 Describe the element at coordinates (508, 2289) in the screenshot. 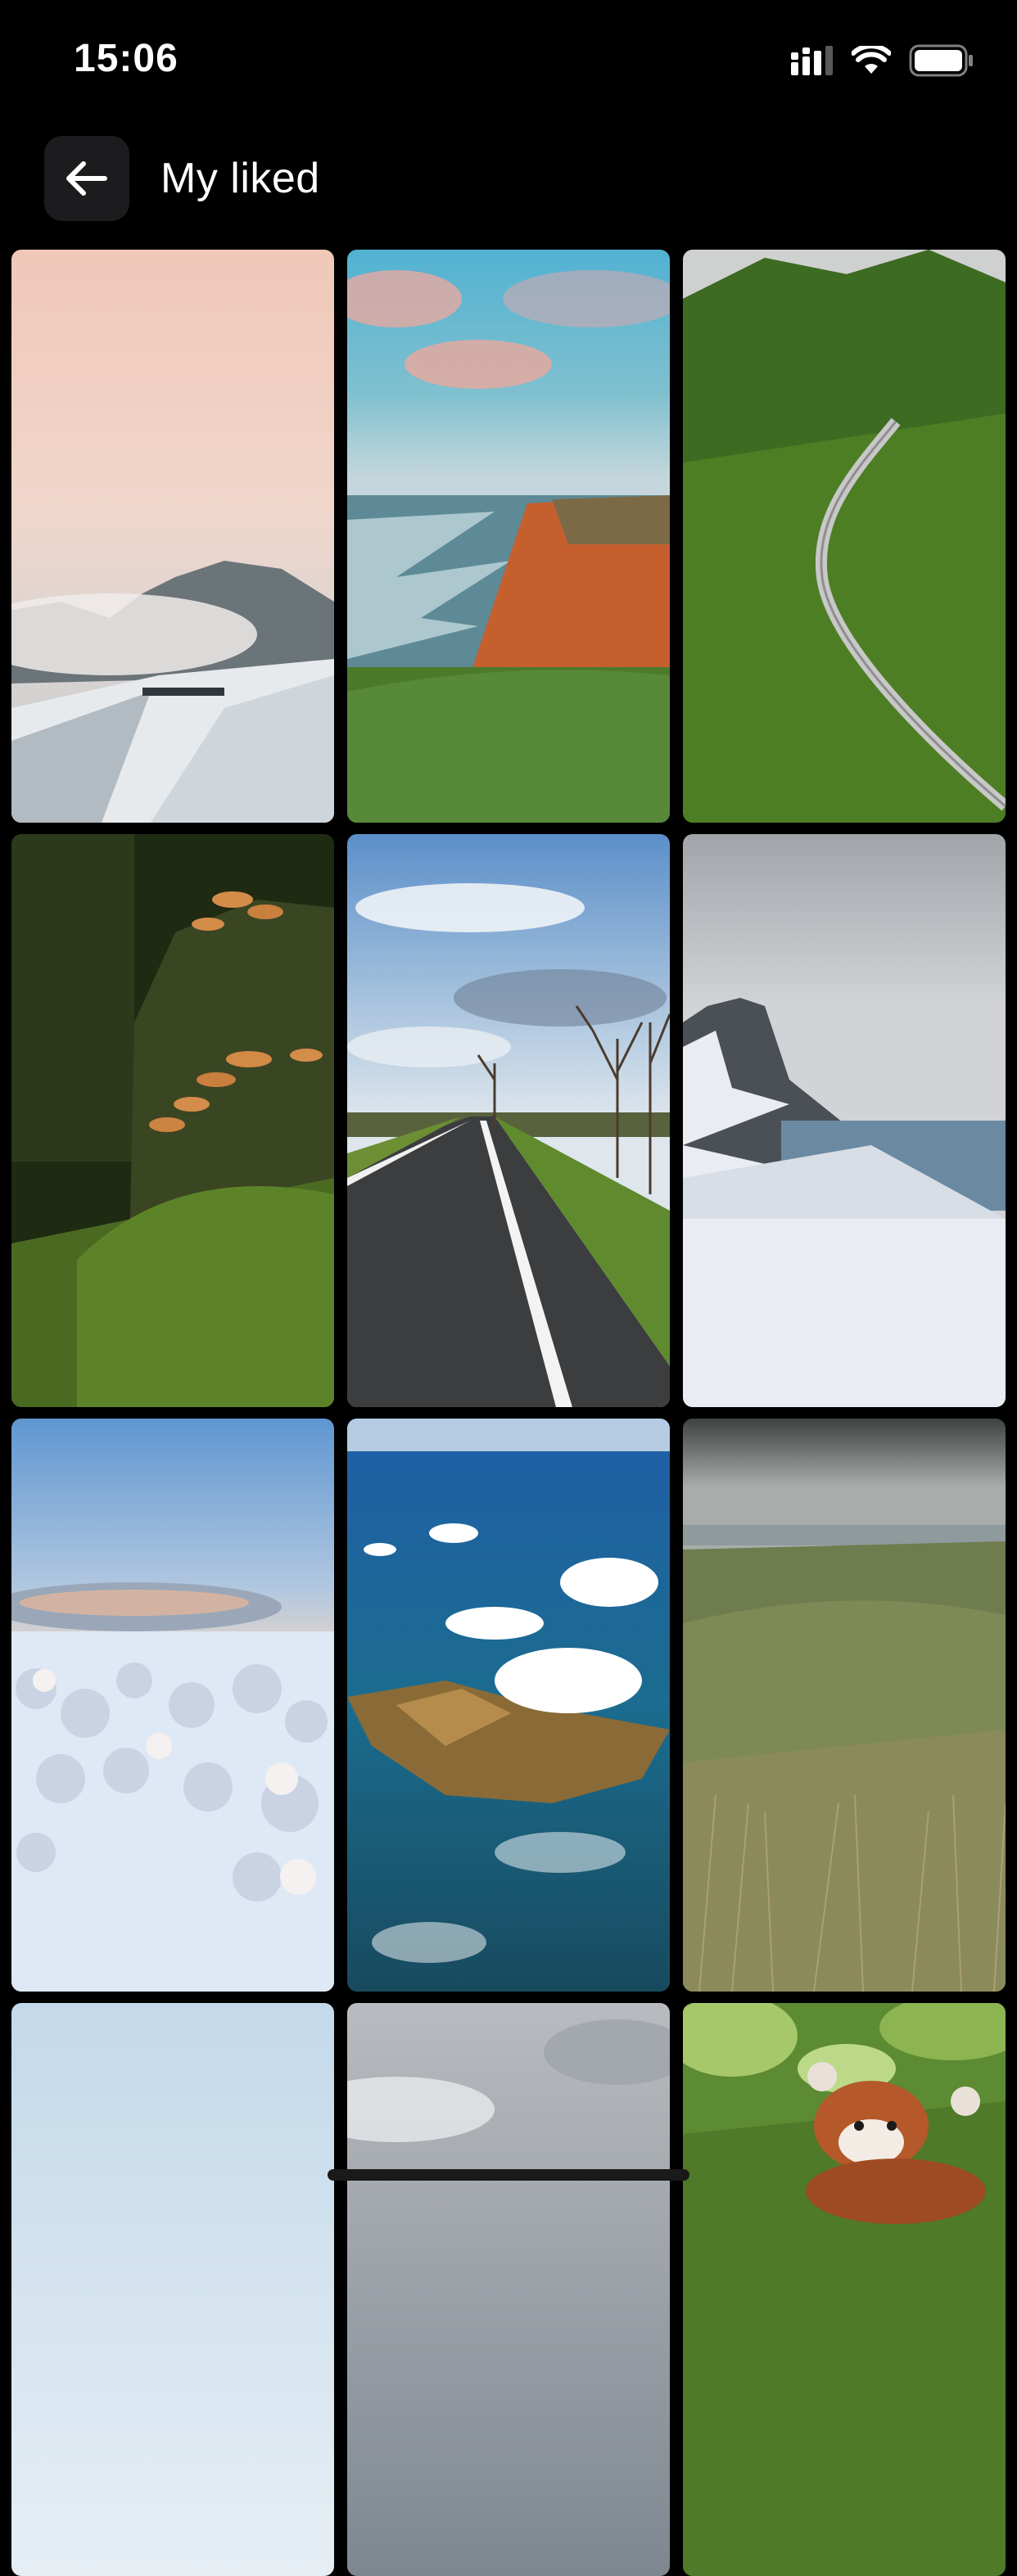

I see `wallpaper-tile-grey-clouds` at that location.